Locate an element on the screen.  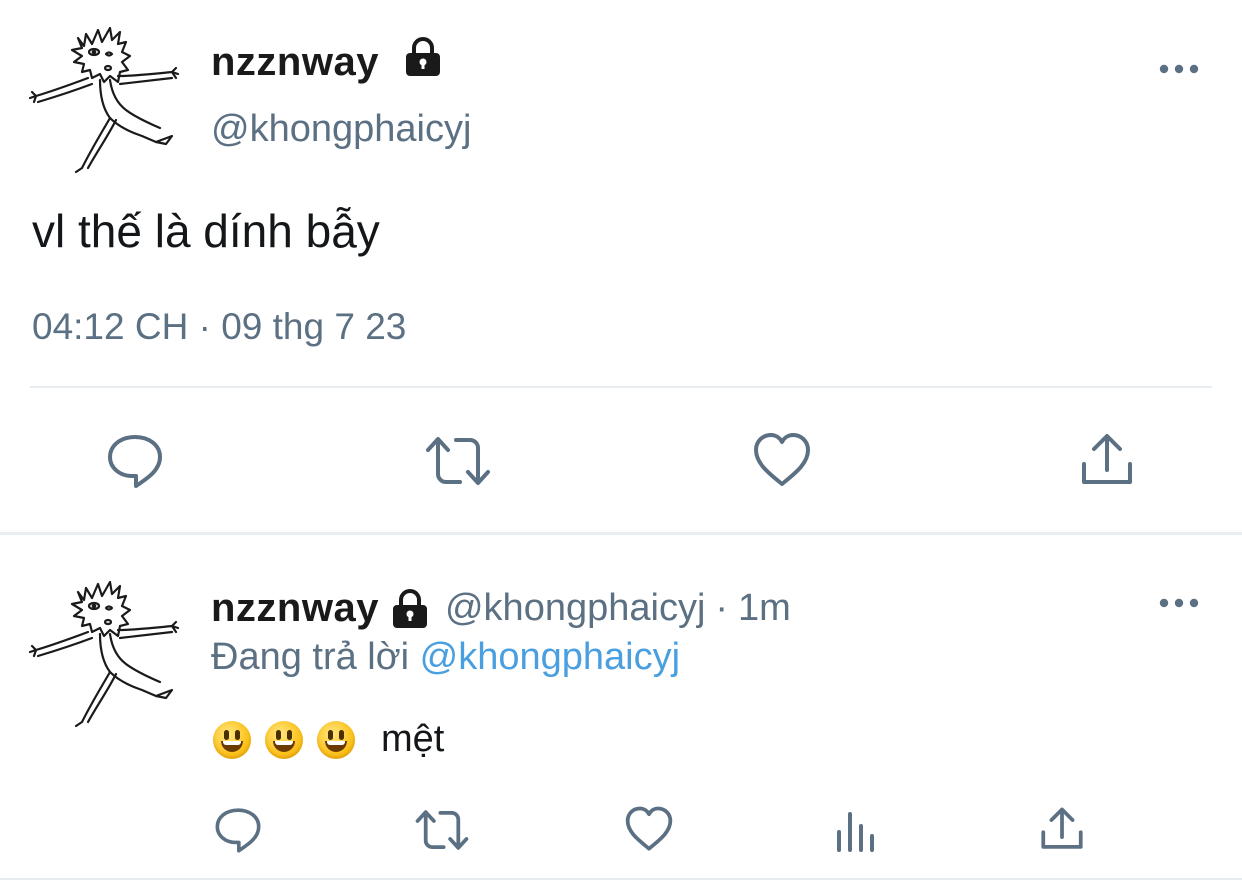
reply-text: mệt is located at coordinates (328, 739).